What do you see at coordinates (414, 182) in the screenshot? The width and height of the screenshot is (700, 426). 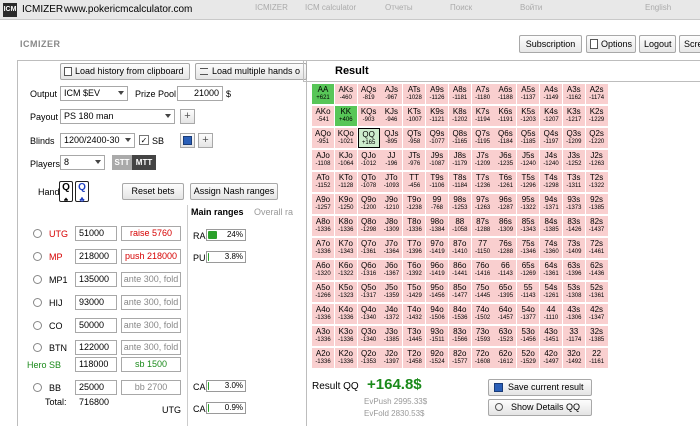 I see `range-cell: TT -456` at bounding box center [414, 182].